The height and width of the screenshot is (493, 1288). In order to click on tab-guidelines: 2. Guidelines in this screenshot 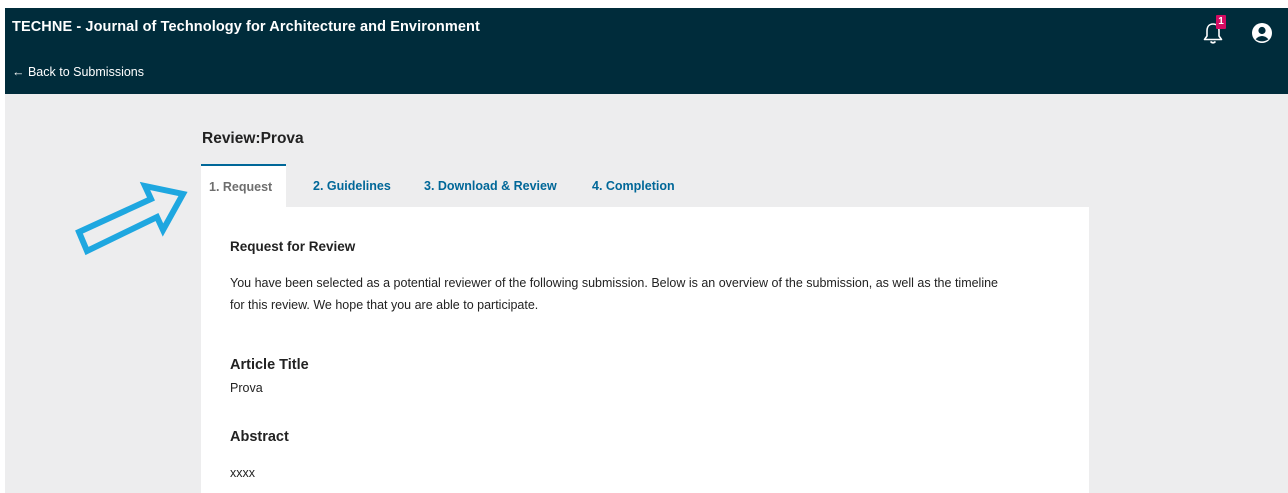, I will do `click(352, 186)`.